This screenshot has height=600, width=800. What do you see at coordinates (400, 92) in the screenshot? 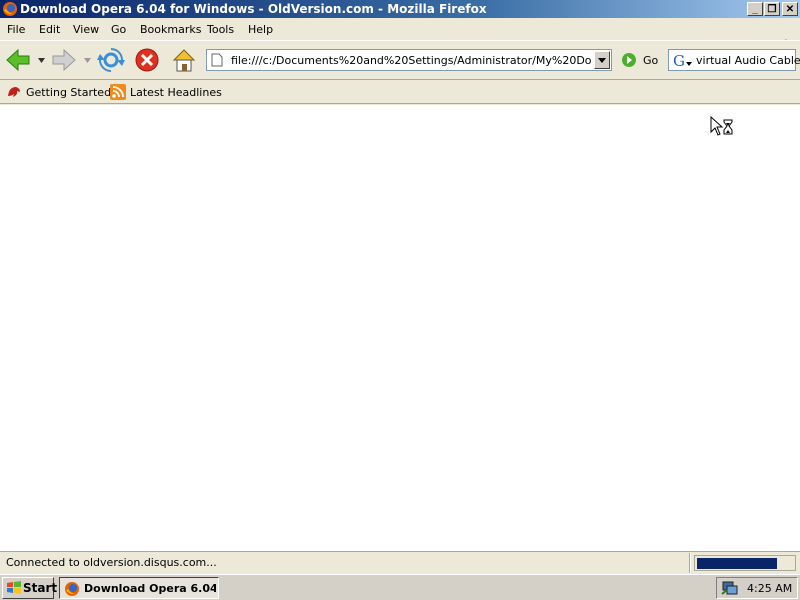
I see `bookmarks-toolbar: Getting Started Latest Headlines` at bounding box center [400, 92].